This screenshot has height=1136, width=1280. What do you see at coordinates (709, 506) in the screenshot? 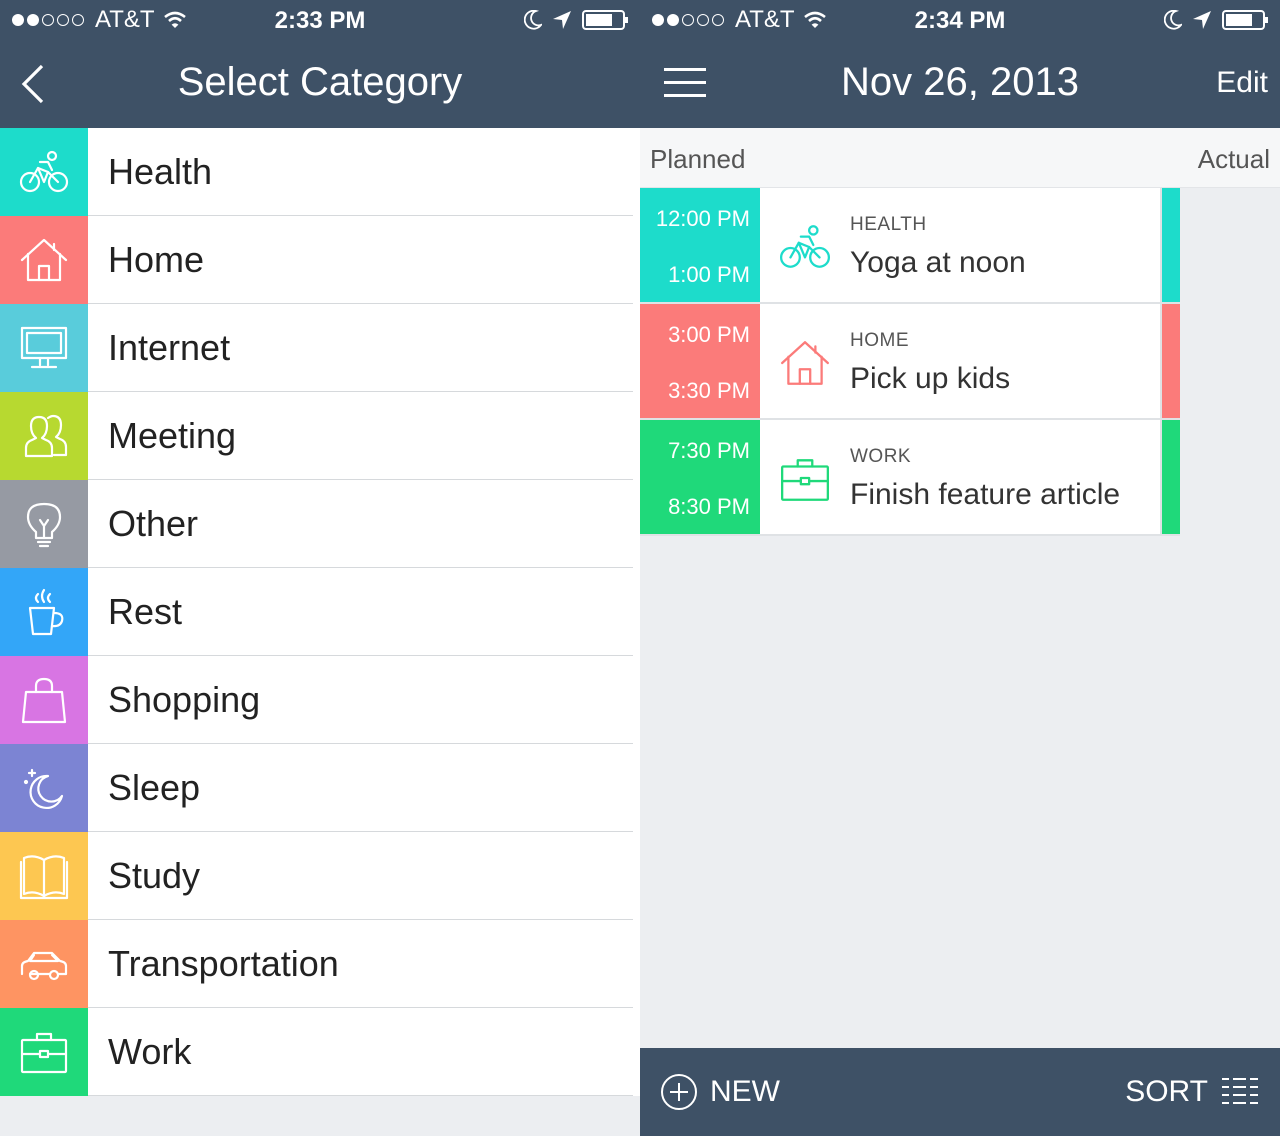
I see `event-end-time: 8:30 PM` at bounding box center [709, 506].